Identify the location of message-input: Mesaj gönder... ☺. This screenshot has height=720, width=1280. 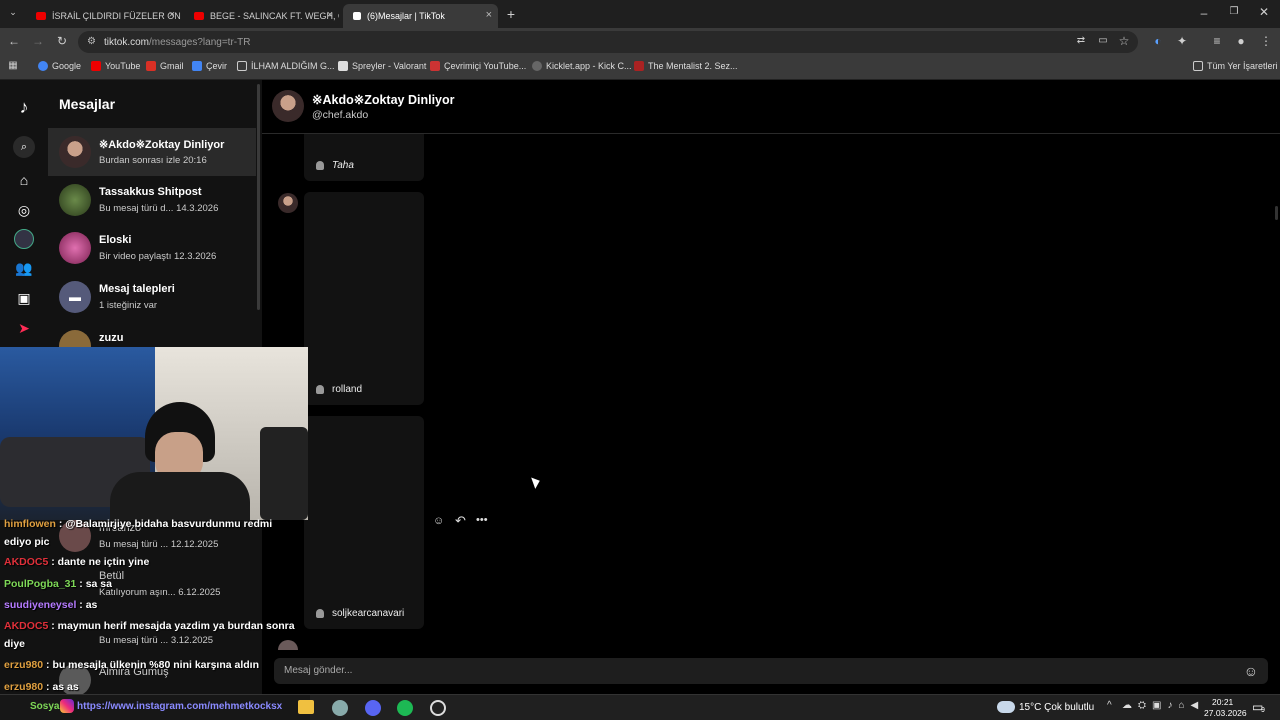
(771, 671).